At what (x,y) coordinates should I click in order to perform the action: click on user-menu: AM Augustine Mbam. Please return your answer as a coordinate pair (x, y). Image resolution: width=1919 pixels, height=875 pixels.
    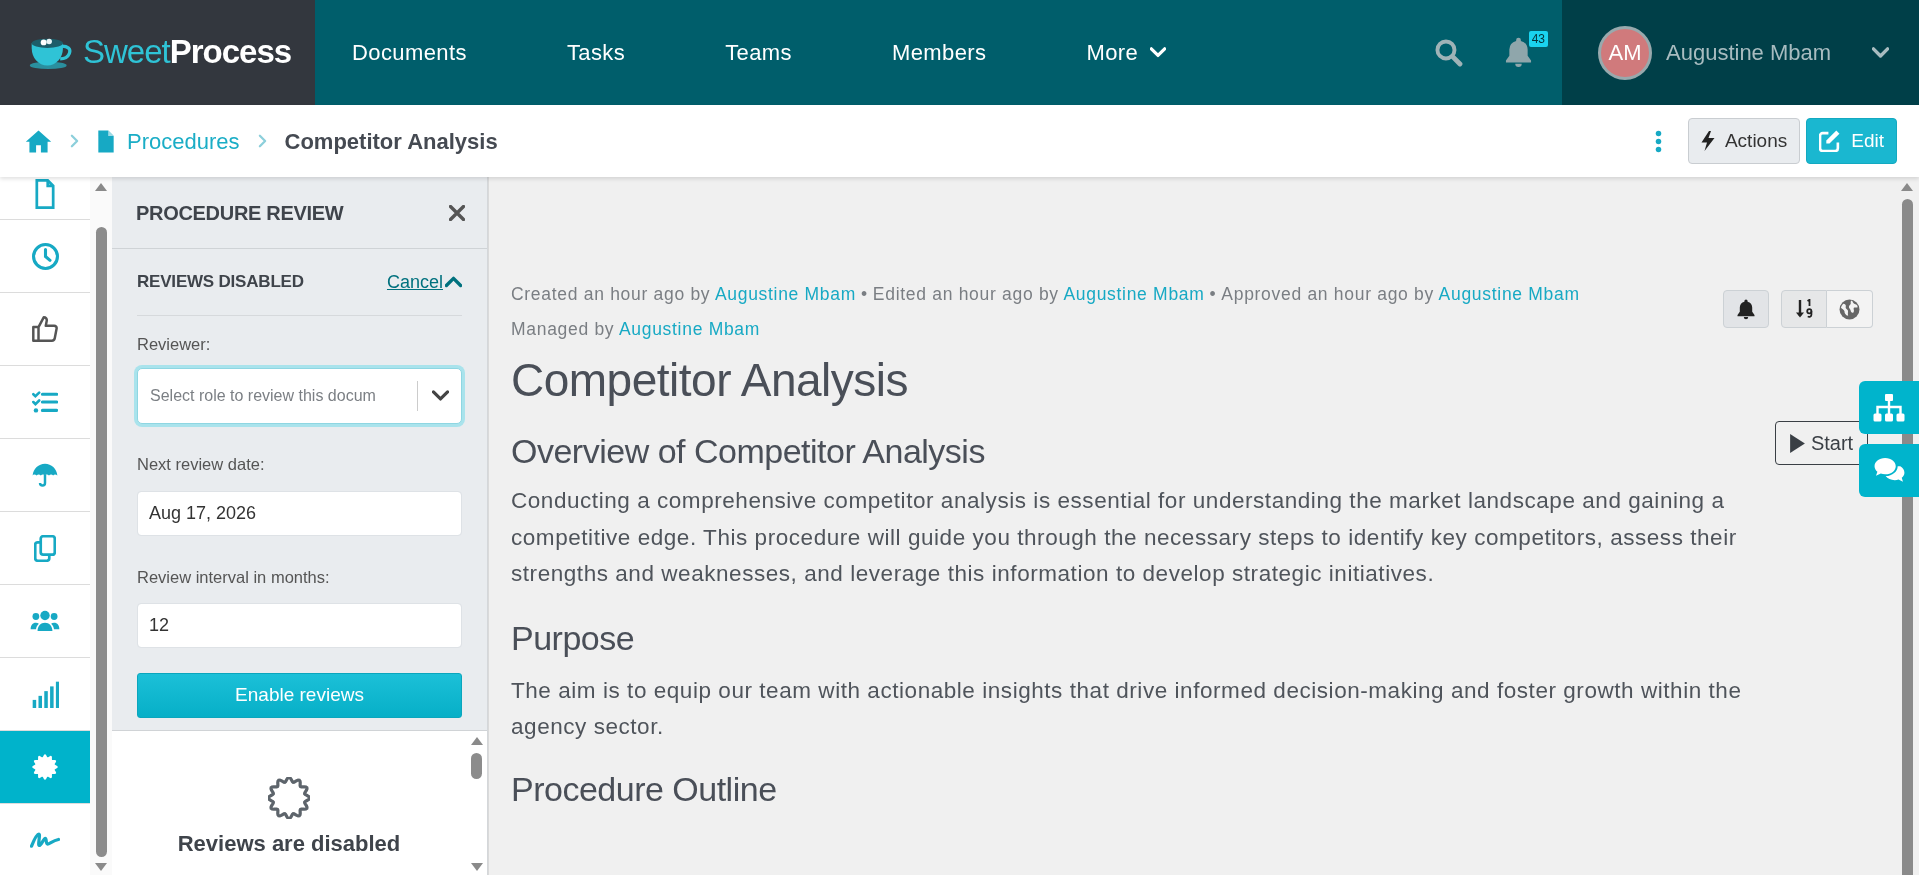
    Looking at the image, I should click on (1740, 52).